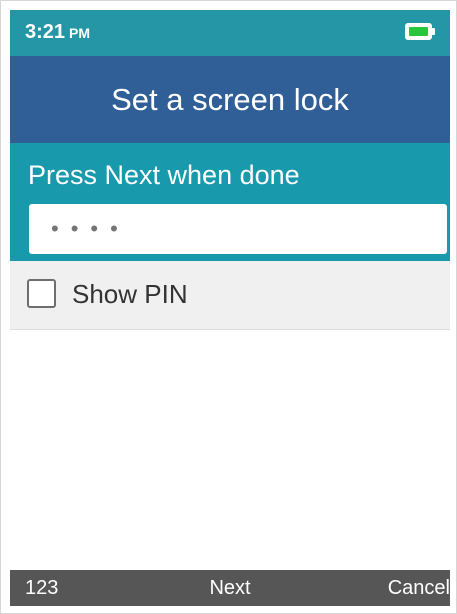 Image resolution: width=457 pixels, height=614 pixels. What do you see at coordinates (433, 31) in the screenshot?
I see `battery-tip-icon` at bounding box center [433, 31].